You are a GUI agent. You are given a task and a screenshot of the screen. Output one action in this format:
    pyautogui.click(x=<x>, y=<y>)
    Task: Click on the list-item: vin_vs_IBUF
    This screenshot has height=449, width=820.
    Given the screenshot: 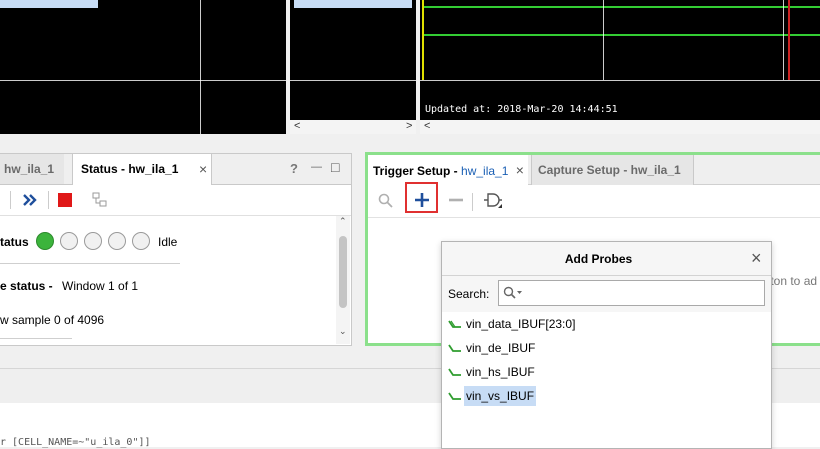 What is the action you would take?
    pyautogui.click(x=606, y=396)
    